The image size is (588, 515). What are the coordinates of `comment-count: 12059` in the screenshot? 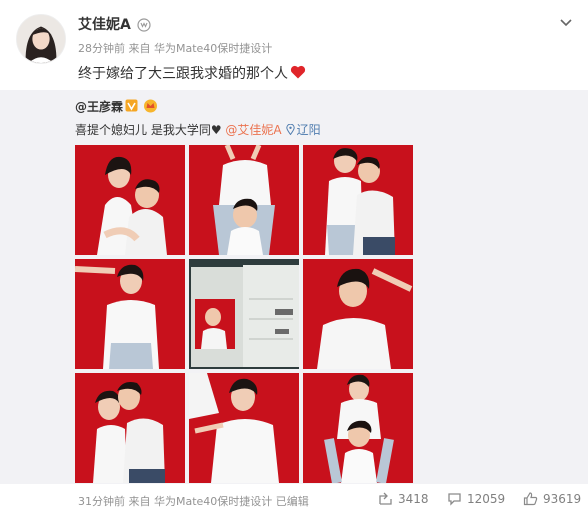 It's located at (486, 498).